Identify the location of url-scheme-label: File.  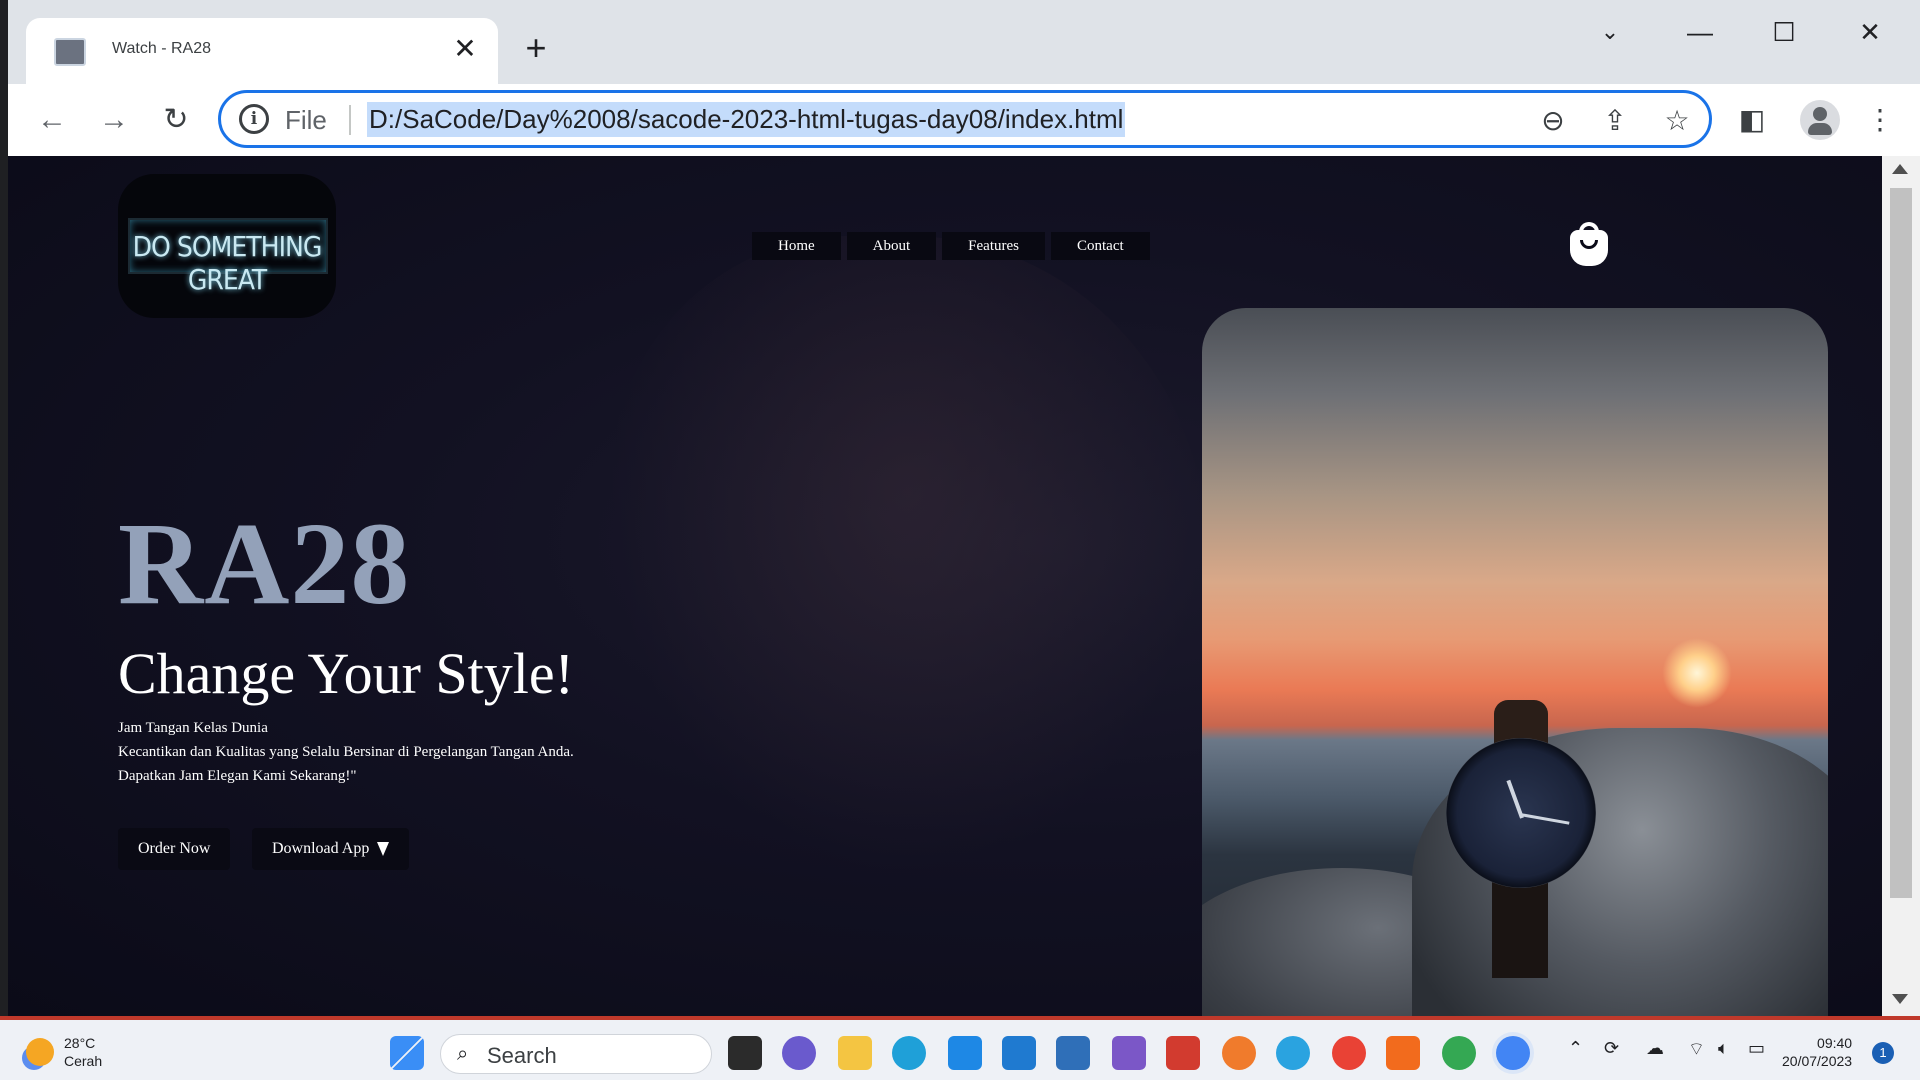
(306, 120).